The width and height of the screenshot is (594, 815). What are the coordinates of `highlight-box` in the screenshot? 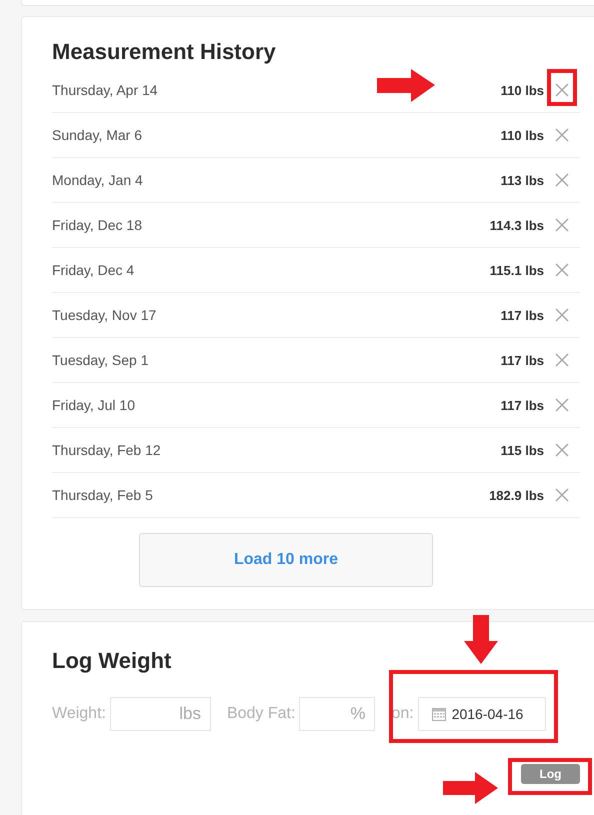 It's located at (562, 87).